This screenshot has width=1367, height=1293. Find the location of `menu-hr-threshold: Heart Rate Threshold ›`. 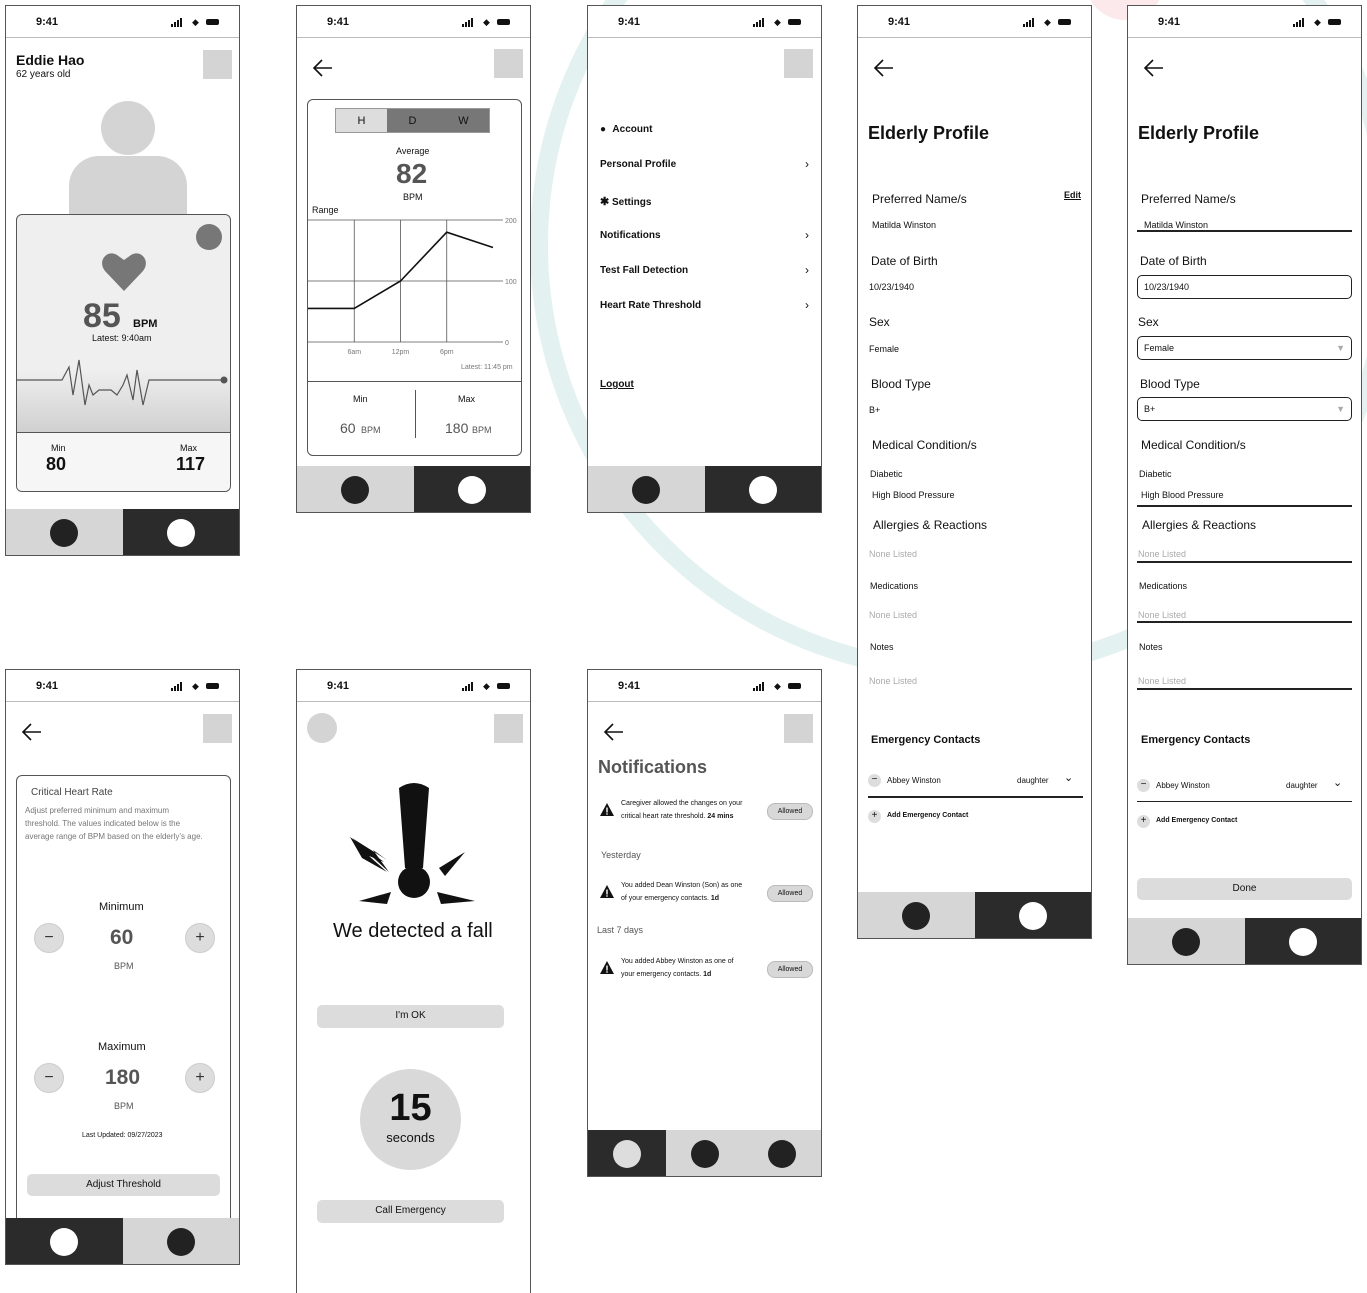

menu-hr-threshold: Heart Rate Threshold › is located at coordinates (704, 305).